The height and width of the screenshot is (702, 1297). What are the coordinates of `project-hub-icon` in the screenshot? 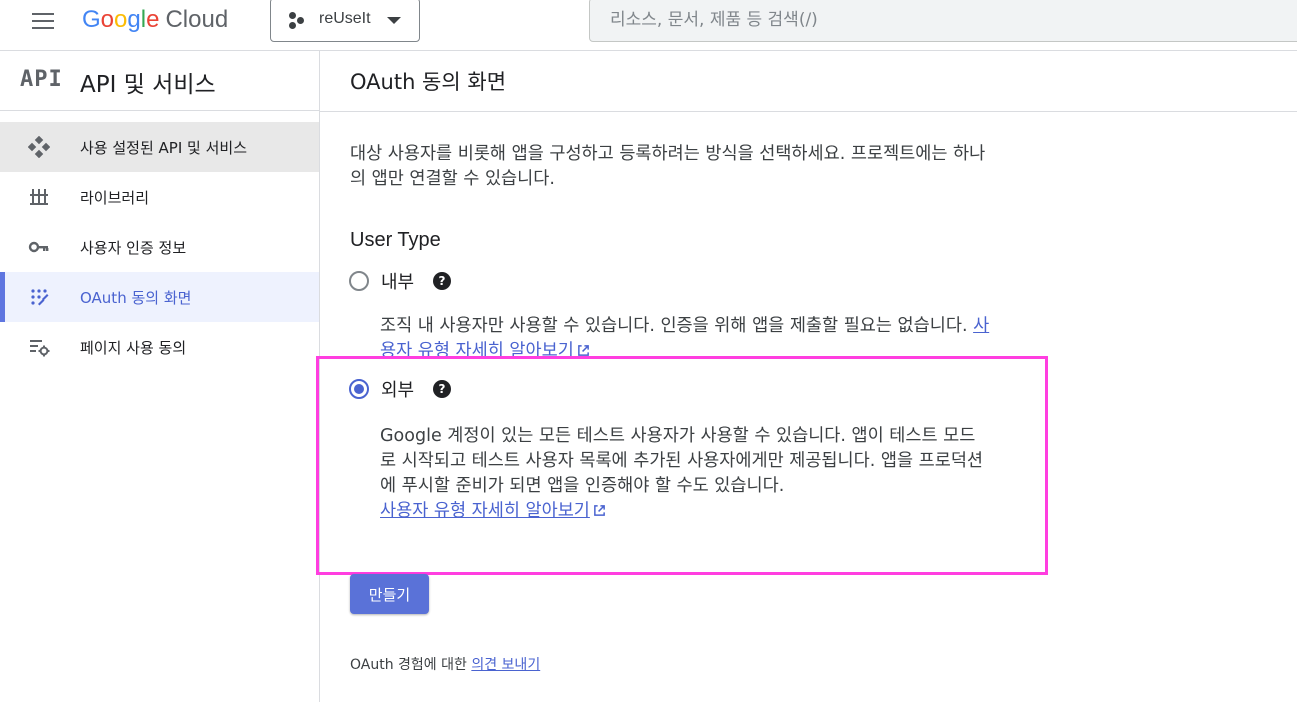 It's located at (297, 21).